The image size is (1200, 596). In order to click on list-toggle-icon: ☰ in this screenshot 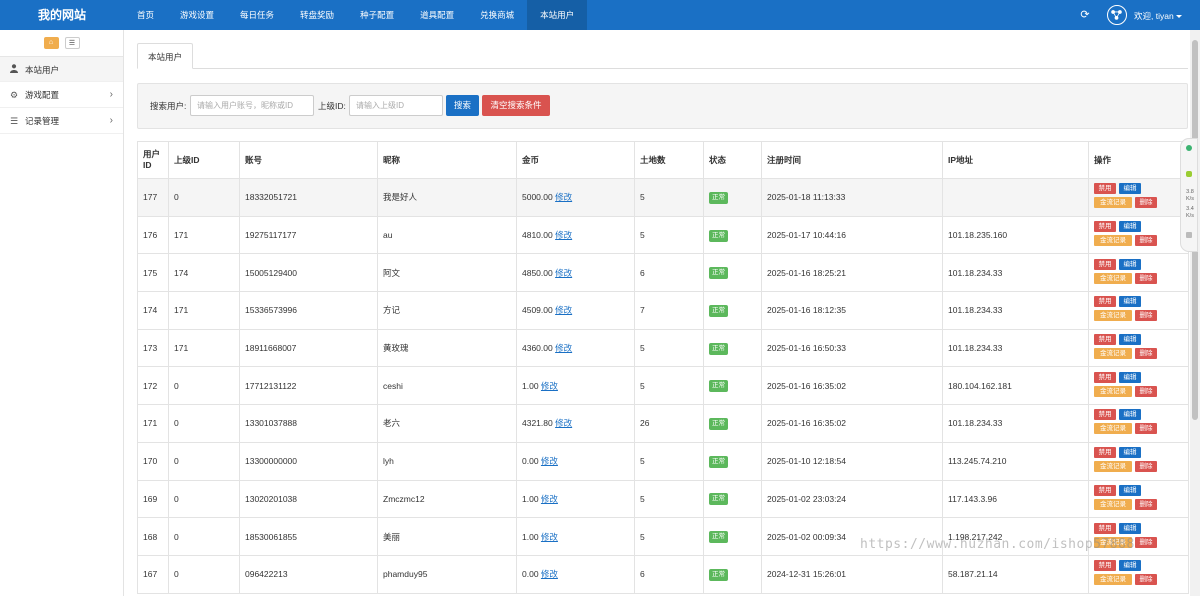, I will do `click(72, 43)`.